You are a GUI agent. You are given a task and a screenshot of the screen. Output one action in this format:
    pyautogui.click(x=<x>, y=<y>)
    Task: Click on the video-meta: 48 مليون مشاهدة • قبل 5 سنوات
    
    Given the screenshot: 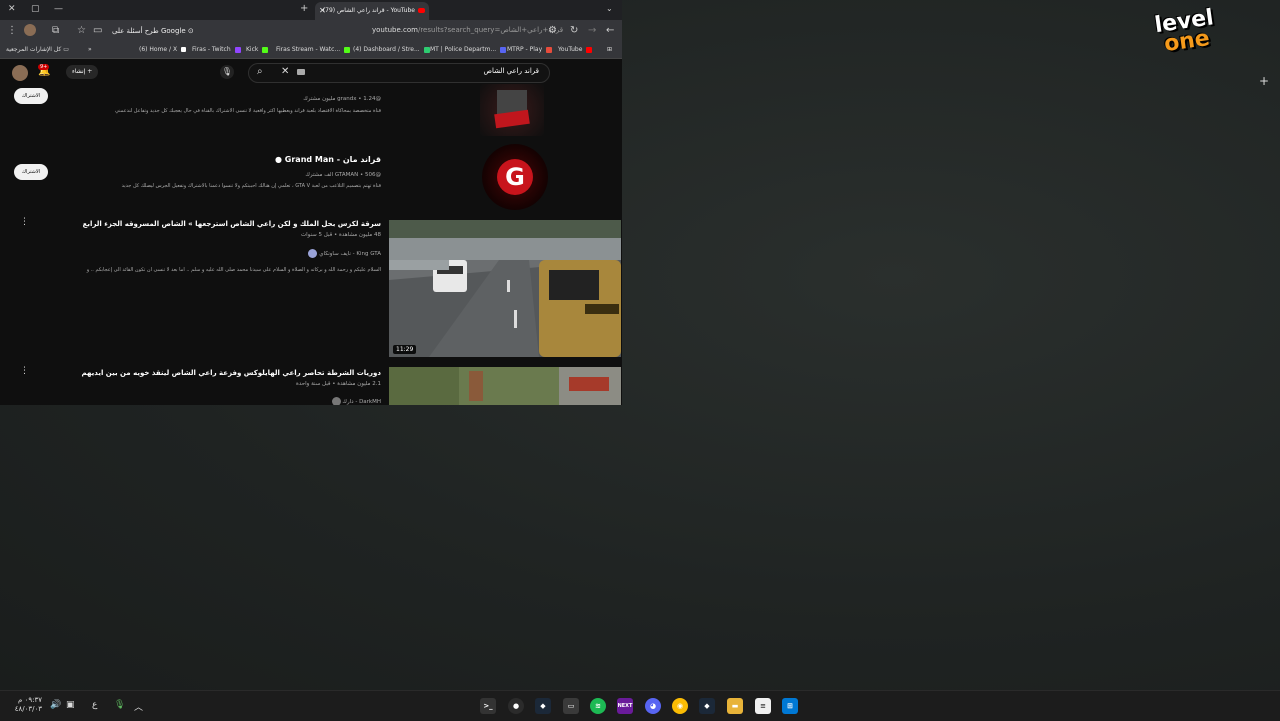 What is the action you would take?
    pyautogui.click(x=340, y=235)
    